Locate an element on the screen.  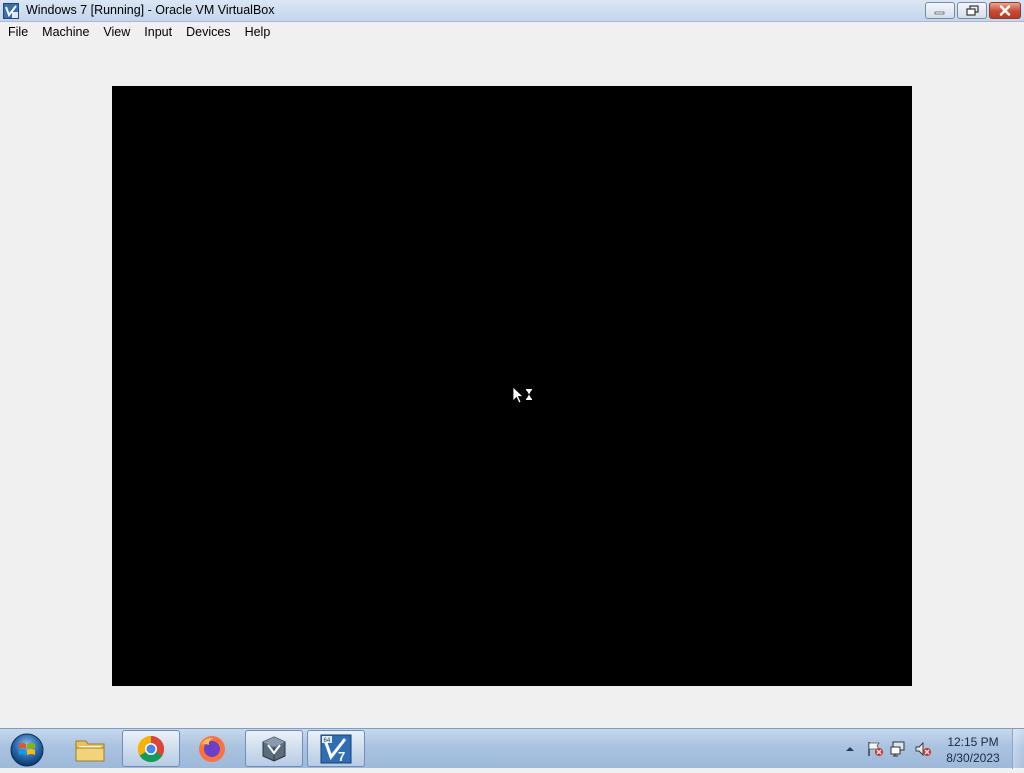
minimize-button is located at coordinates (940, 10).